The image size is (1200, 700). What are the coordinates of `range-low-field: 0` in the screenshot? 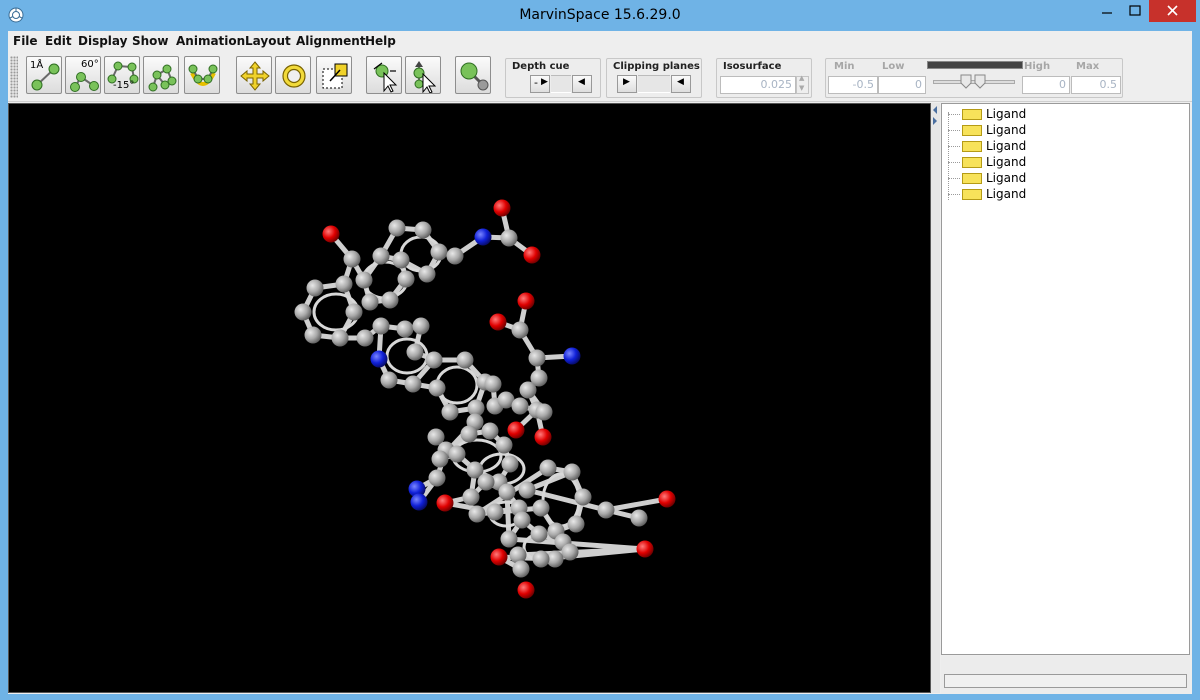 It's located at (902, 85).